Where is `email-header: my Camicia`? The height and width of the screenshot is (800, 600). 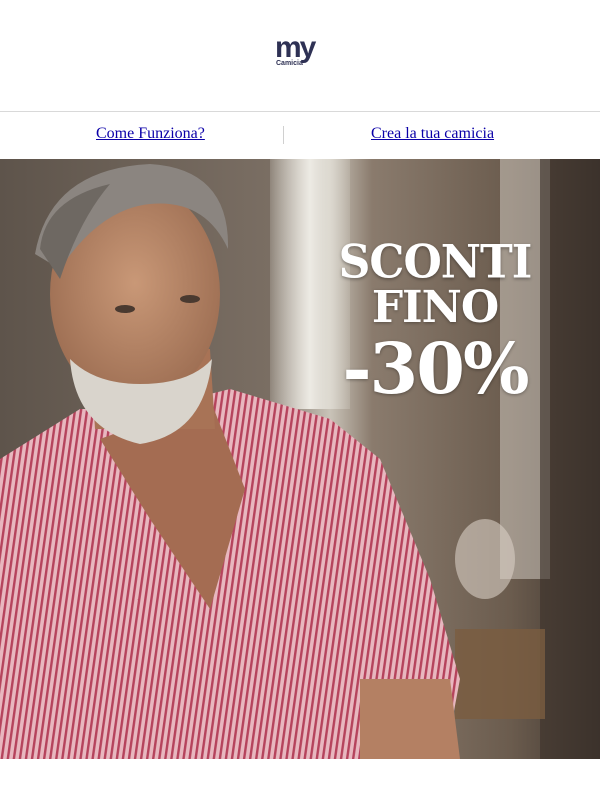 email-header: my Camicia is located at coordinates (300, 55).